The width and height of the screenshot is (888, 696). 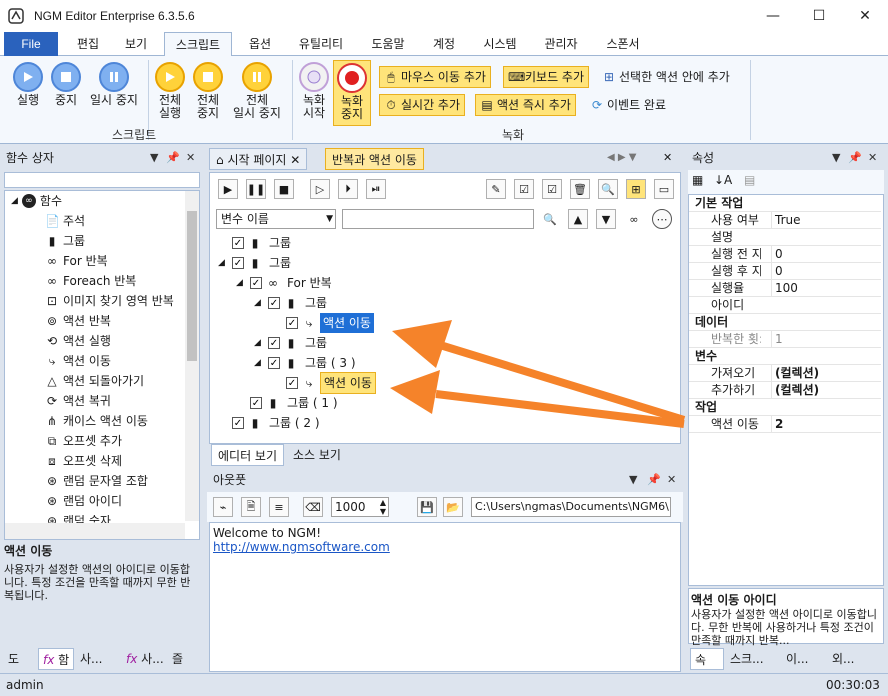 What do you see at coordinates (785, 305) in the screenshot?
I see `property-row: 아이디` at bounding box center [785, 305].